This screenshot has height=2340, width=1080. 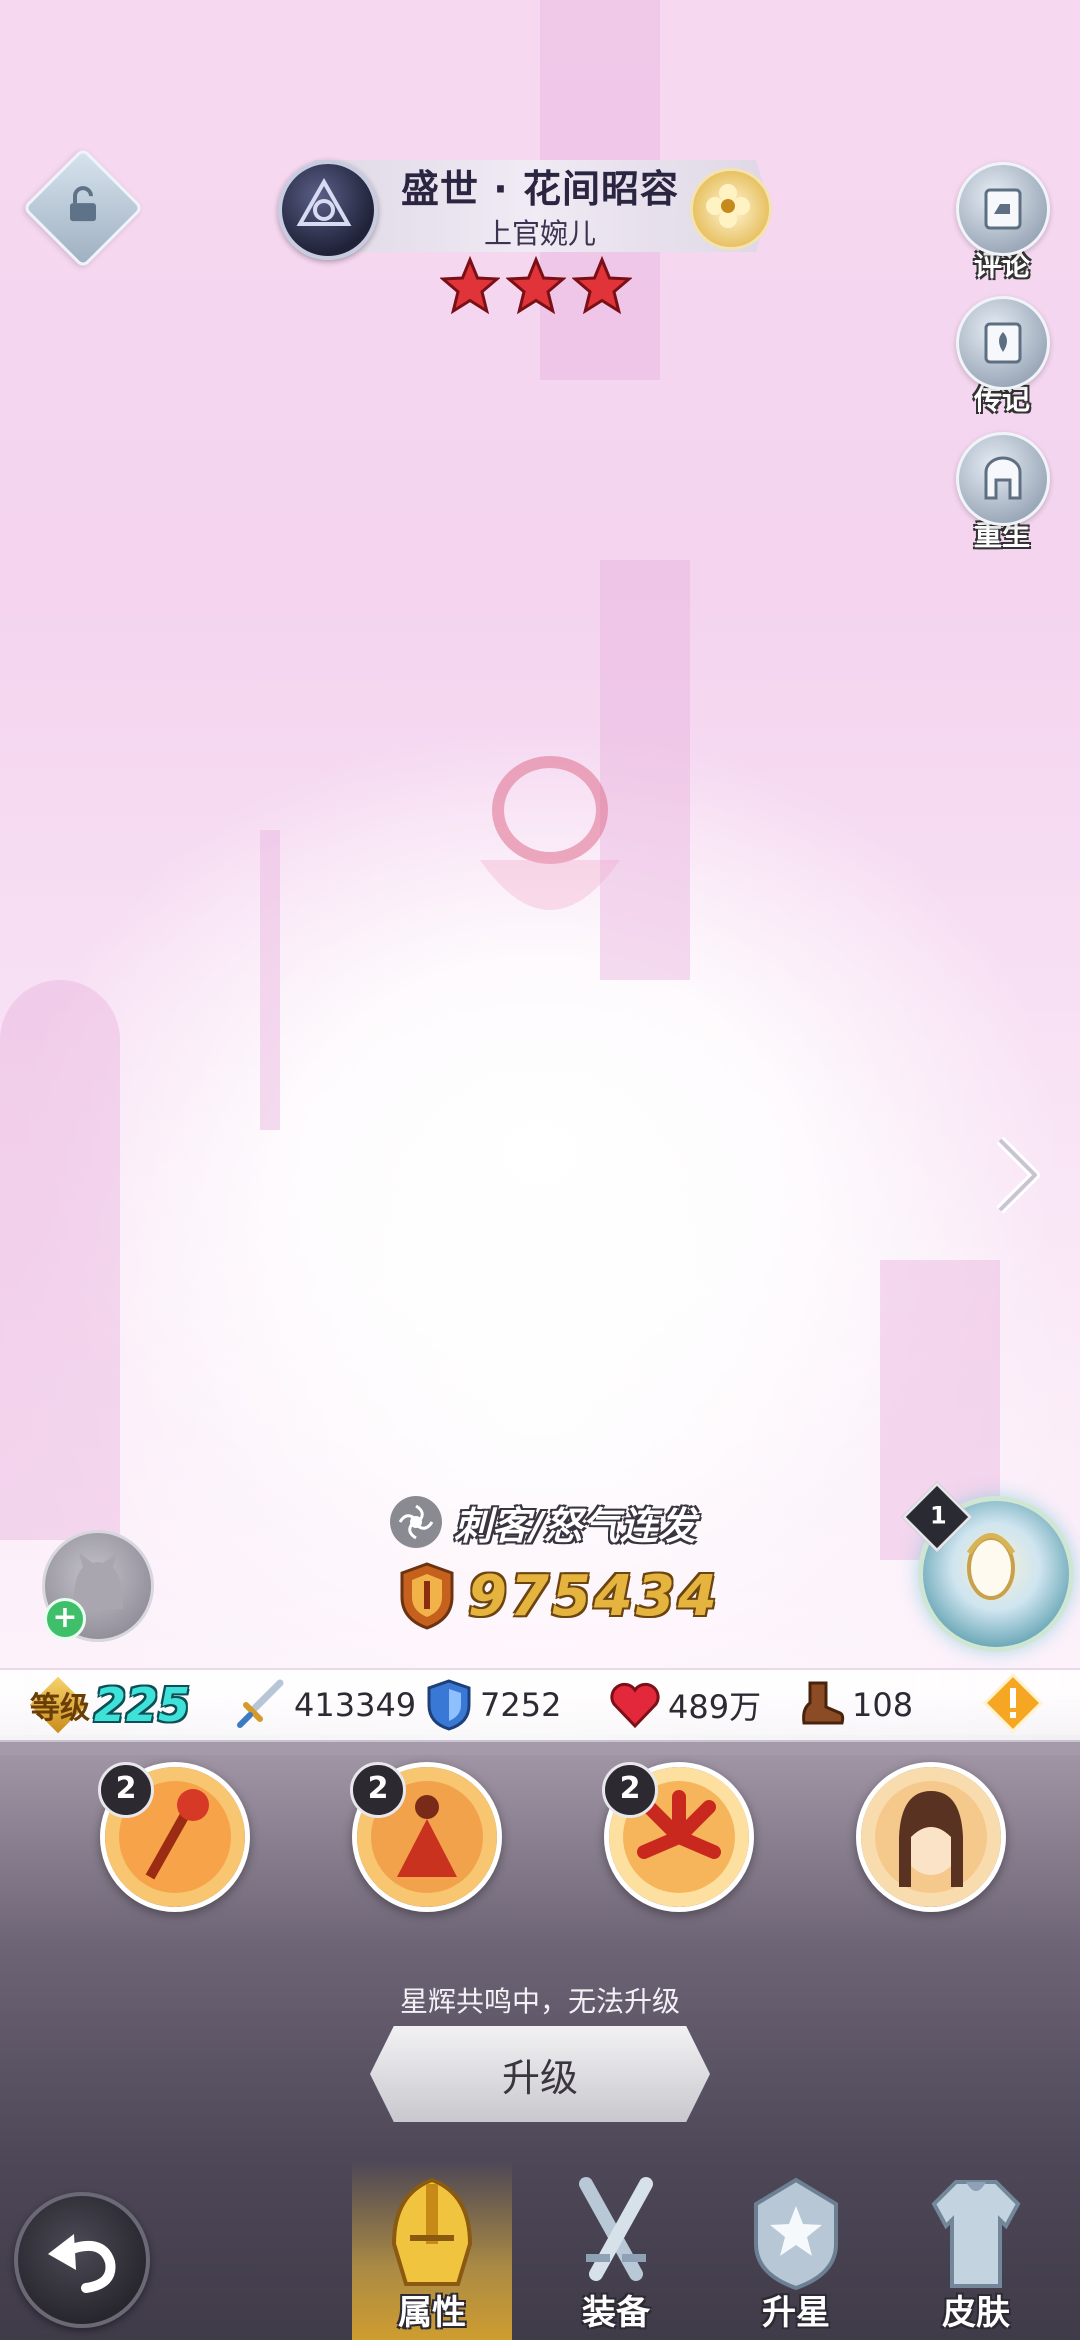 What do you see at coordinates (991, 1566) in the screenshot?
I see `artifact-relic-icon` at bounding box center [991, 1566].